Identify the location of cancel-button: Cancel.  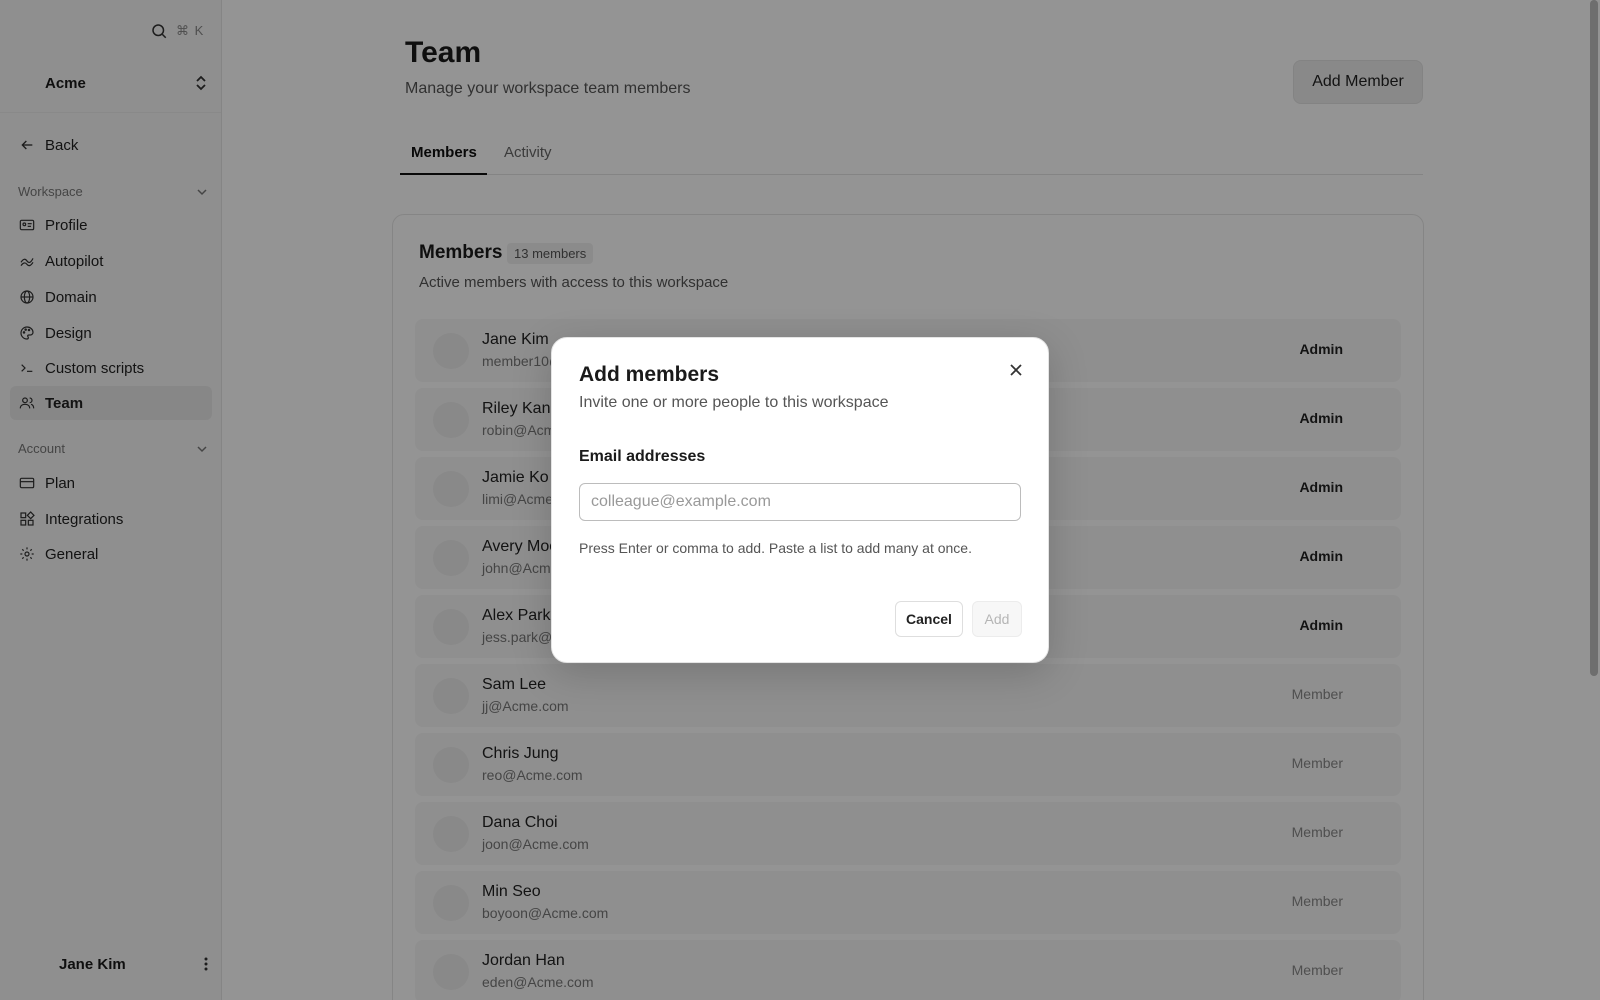
(929, 619).